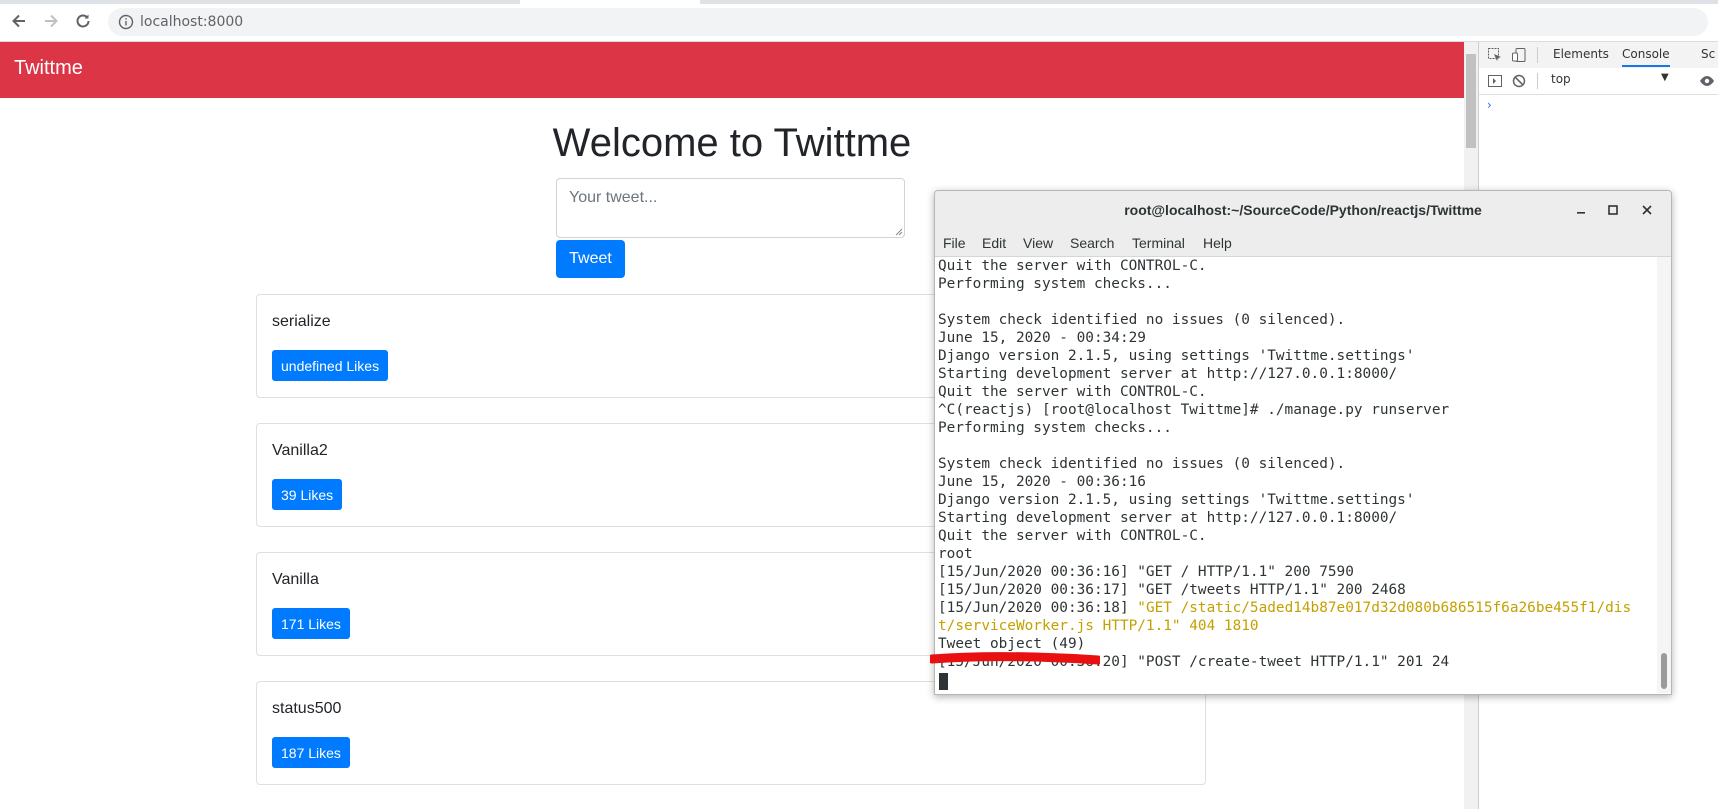 The width and height of the screenshot is (1718, 809). I want to click on context-value: top, so click(1561, 79).